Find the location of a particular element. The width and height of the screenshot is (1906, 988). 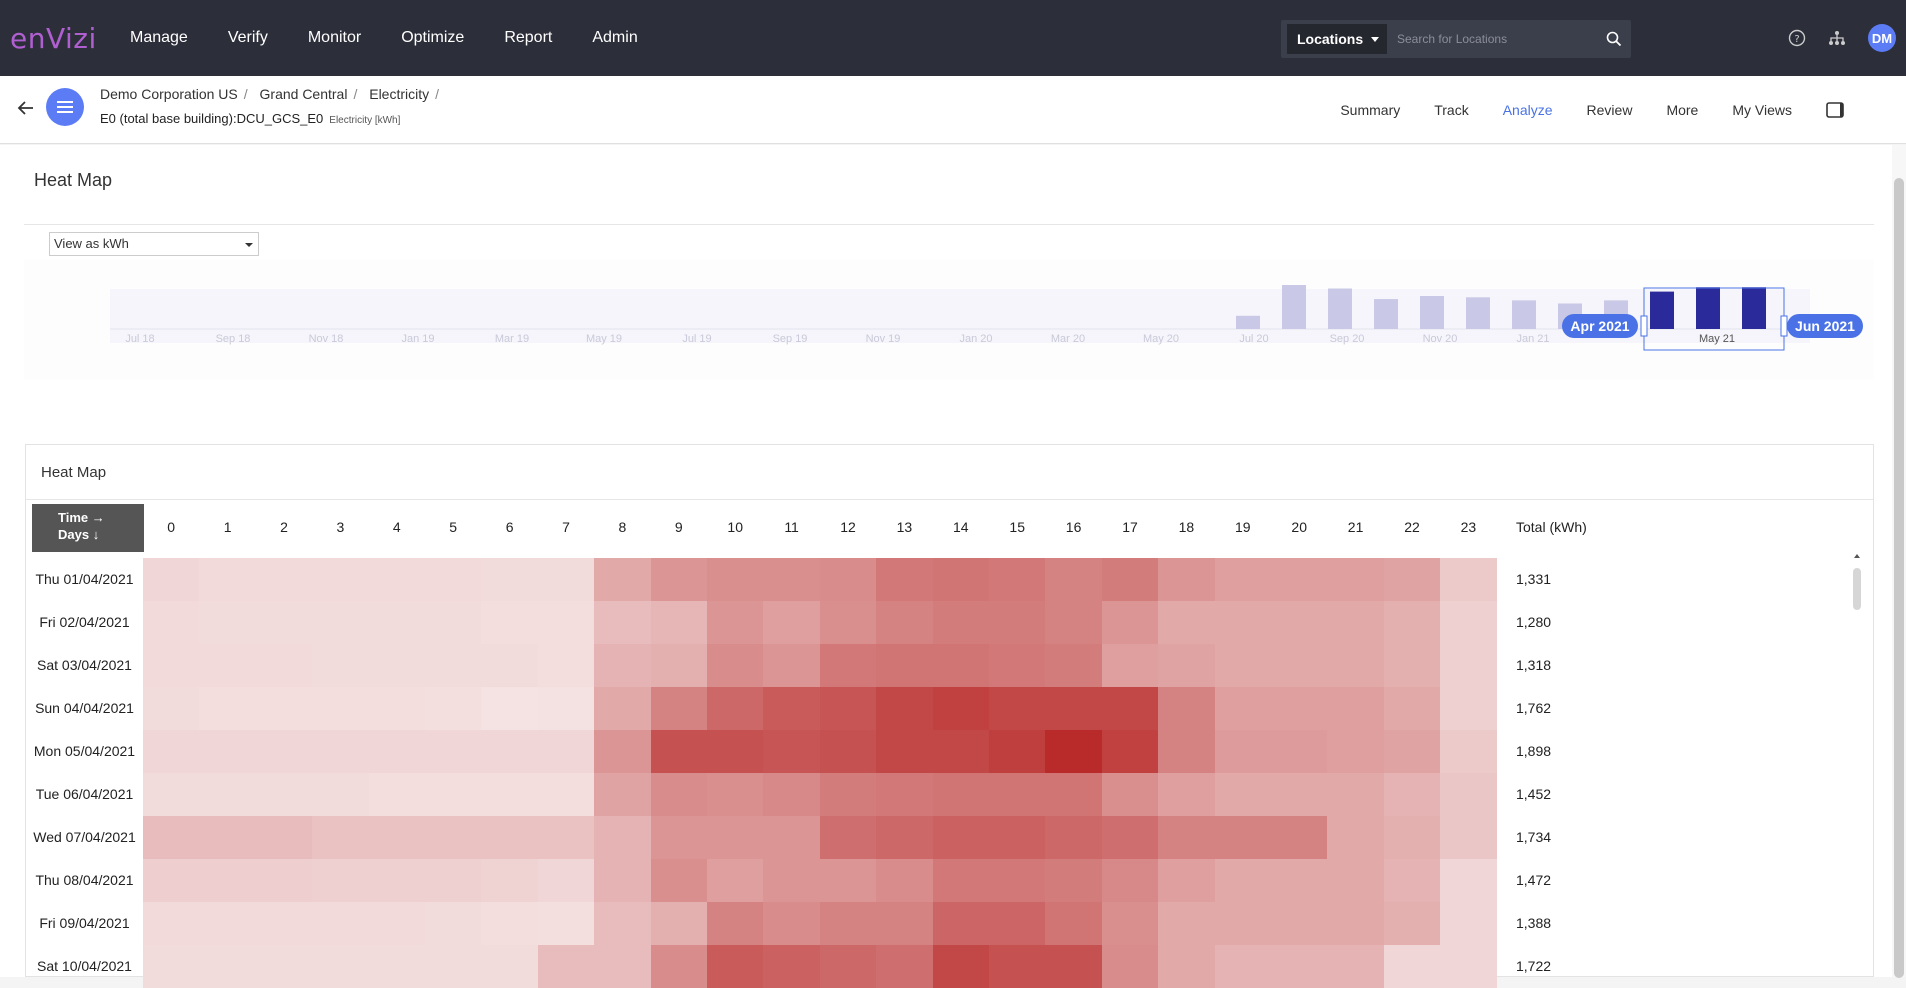

tab-more: More is located at coordinates (1682, 111).